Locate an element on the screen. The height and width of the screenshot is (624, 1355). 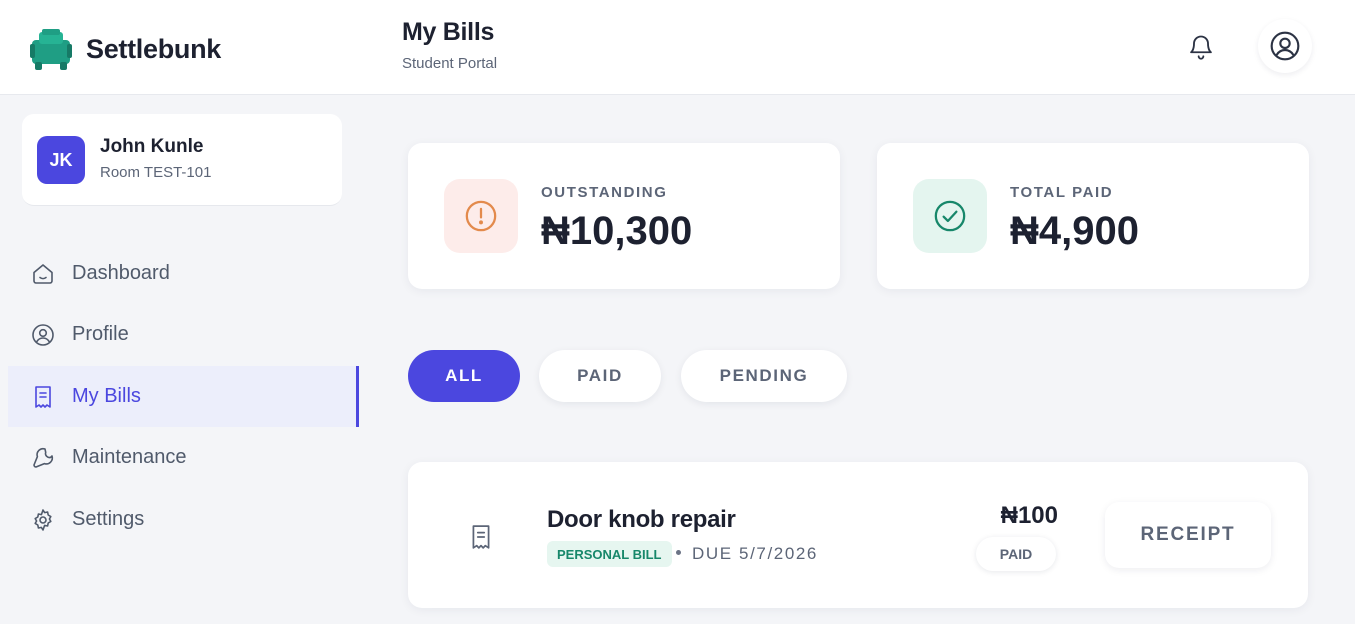
page-subtitle: Student Portal is located at coordinates (450, 63).